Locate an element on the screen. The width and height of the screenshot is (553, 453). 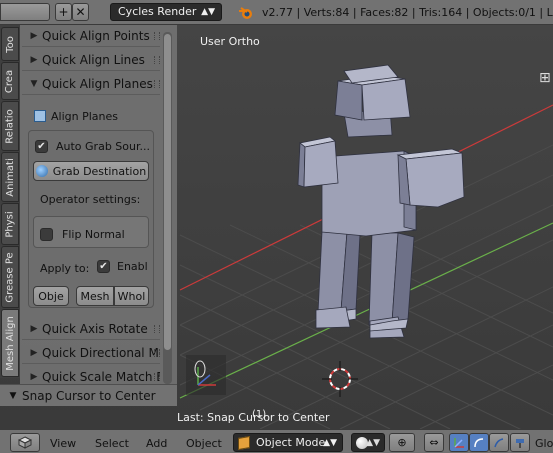
translate-manipulator-icon is located at coordinates (459, 442).